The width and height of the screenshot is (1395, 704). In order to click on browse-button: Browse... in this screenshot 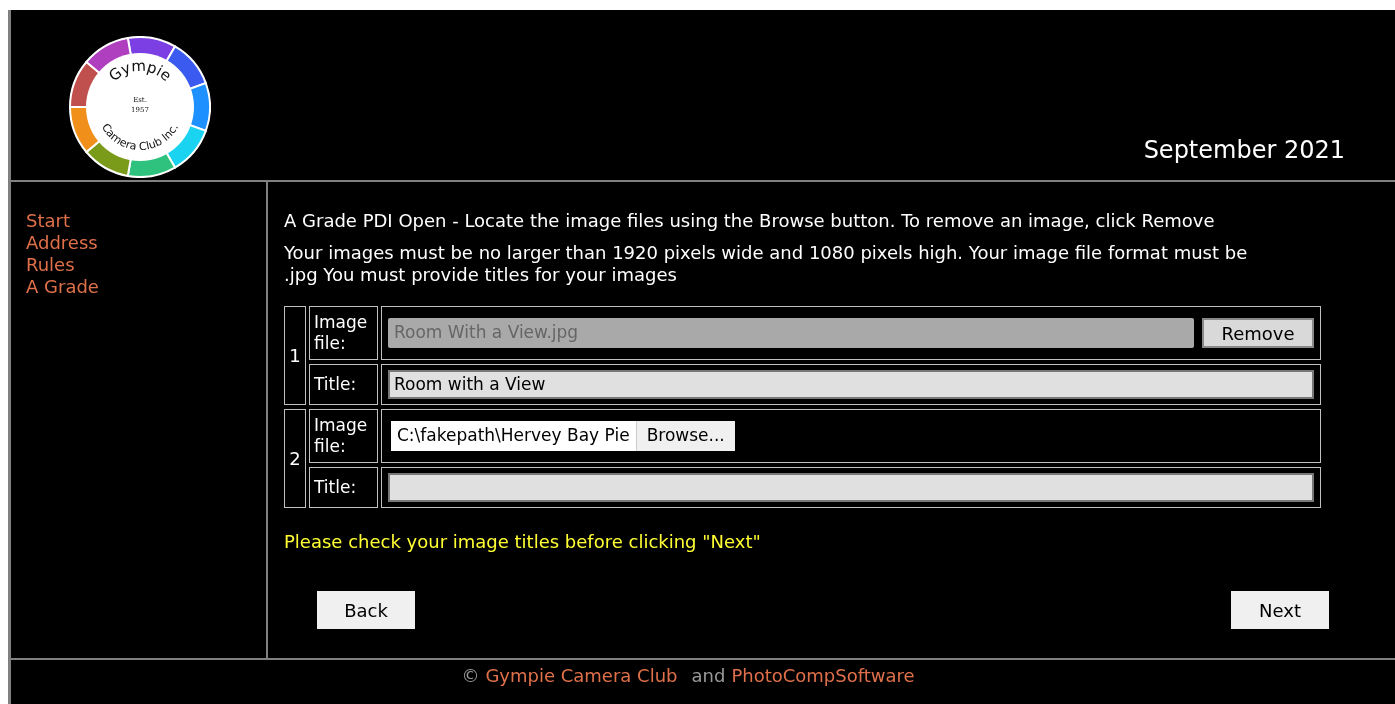, I will do `click(685, 436)`.